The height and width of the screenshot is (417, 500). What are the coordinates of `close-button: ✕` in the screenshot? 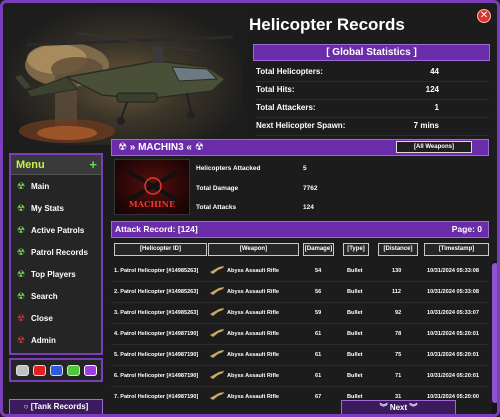 It's located at (484, 16).